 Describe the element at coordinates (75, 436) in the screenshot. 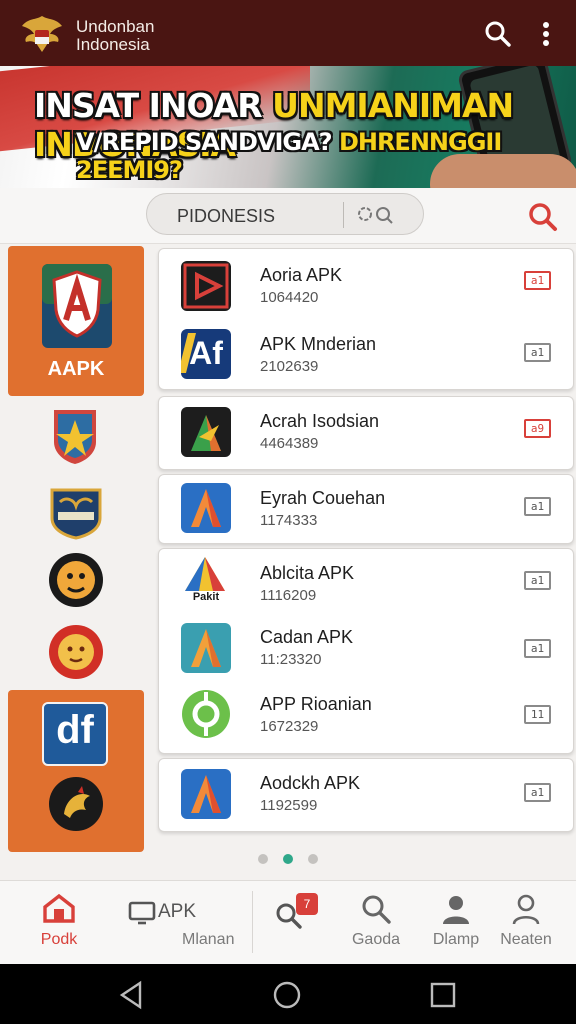

I see `eagle-badge-icon` at that location.